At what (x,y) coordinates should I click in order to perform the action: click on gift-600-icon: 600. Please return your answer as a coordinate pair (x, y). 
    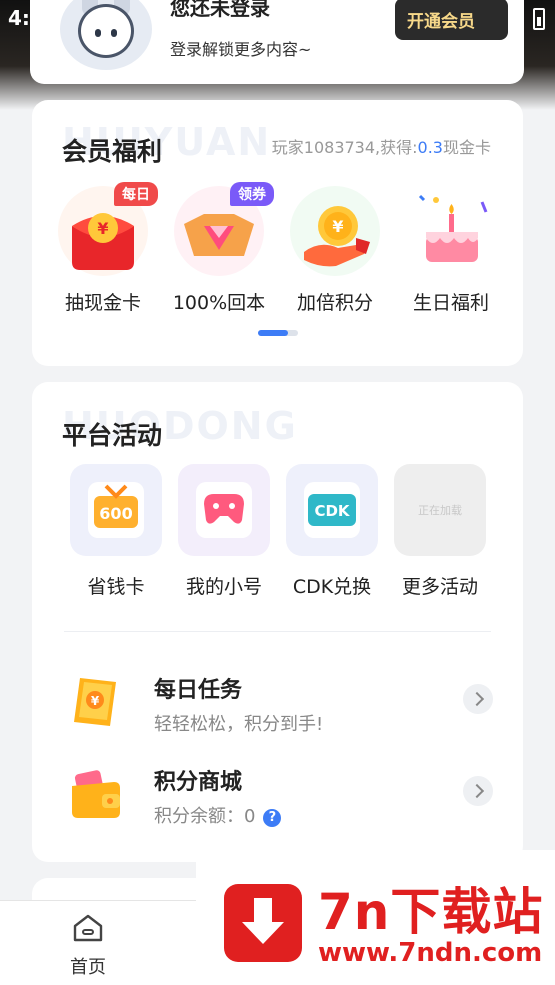
    Looking at the image, I should click on (116, 510).